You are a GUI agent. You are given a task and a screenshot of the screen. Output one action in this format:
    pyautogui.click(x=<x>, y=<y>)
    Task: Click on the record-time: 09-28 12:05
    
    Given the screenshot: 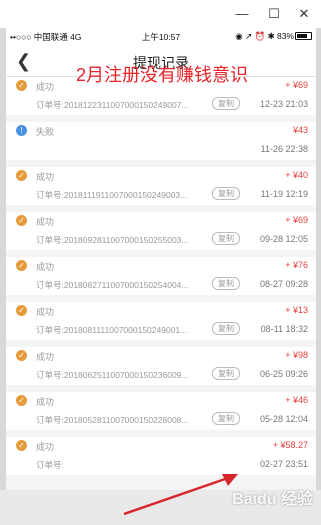 What is the action you would take?
    pyautogui.click(x=283, y=239)
    